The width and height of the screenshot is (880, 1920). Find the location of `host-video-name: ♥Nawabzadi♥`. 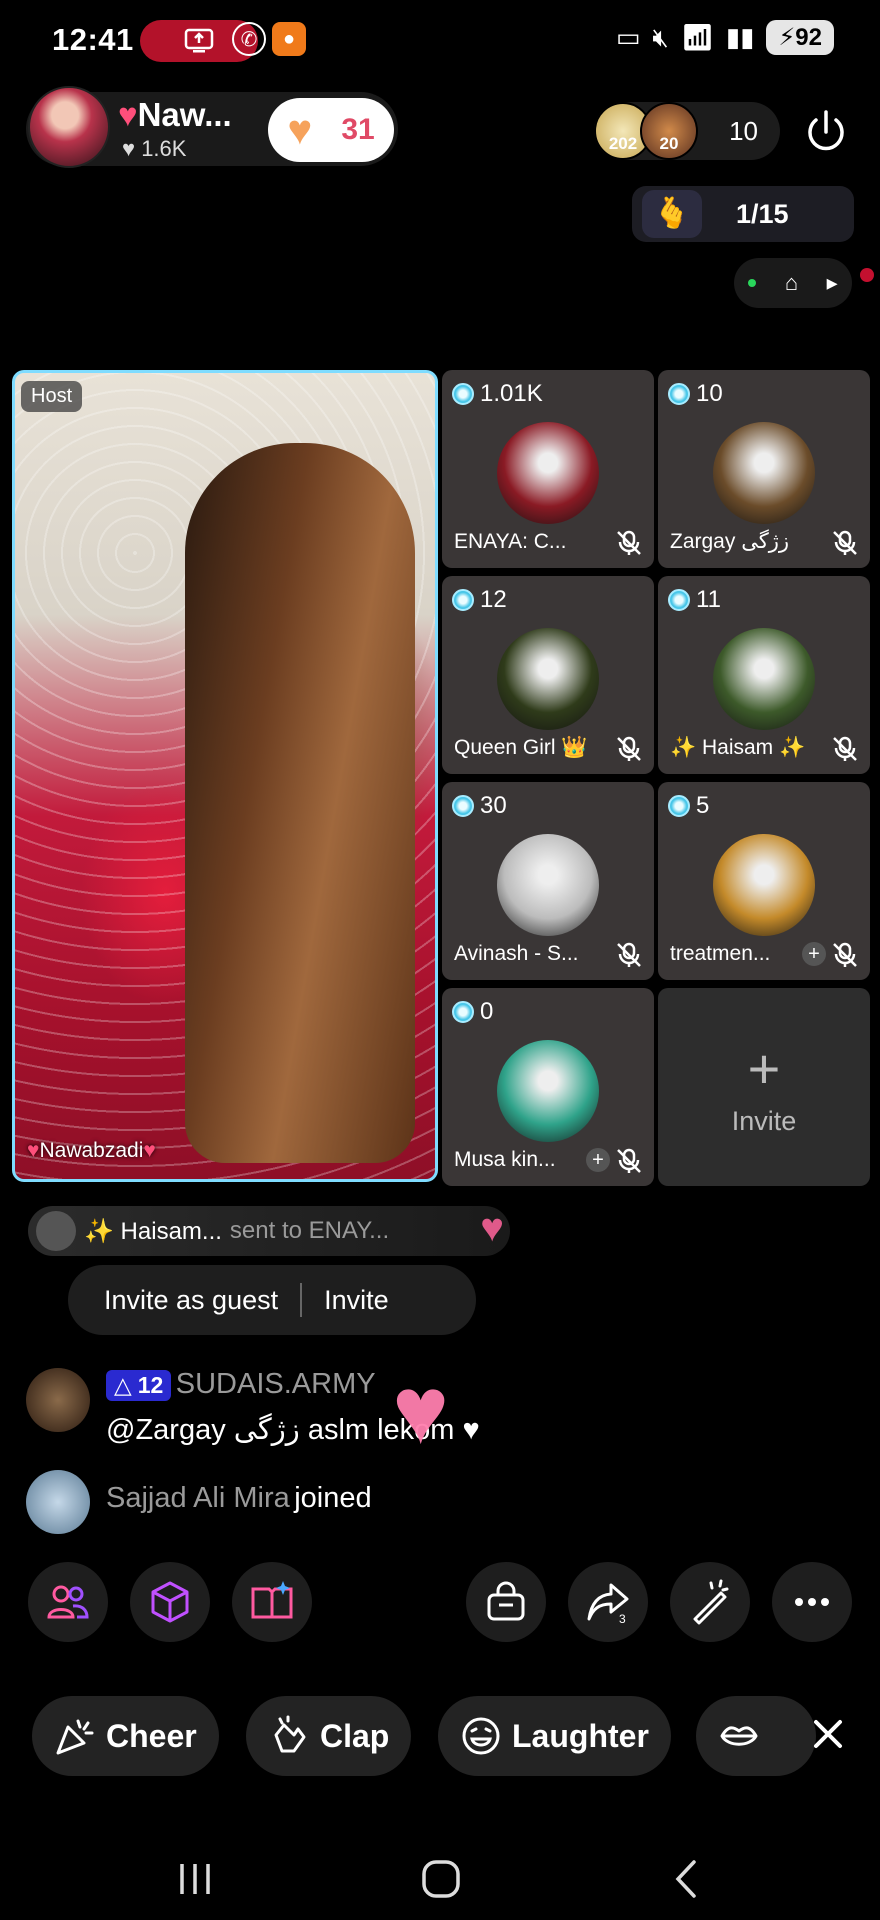

host-video-name: ♥Nawabzadi♥ is located at coordinates (91, 1150).